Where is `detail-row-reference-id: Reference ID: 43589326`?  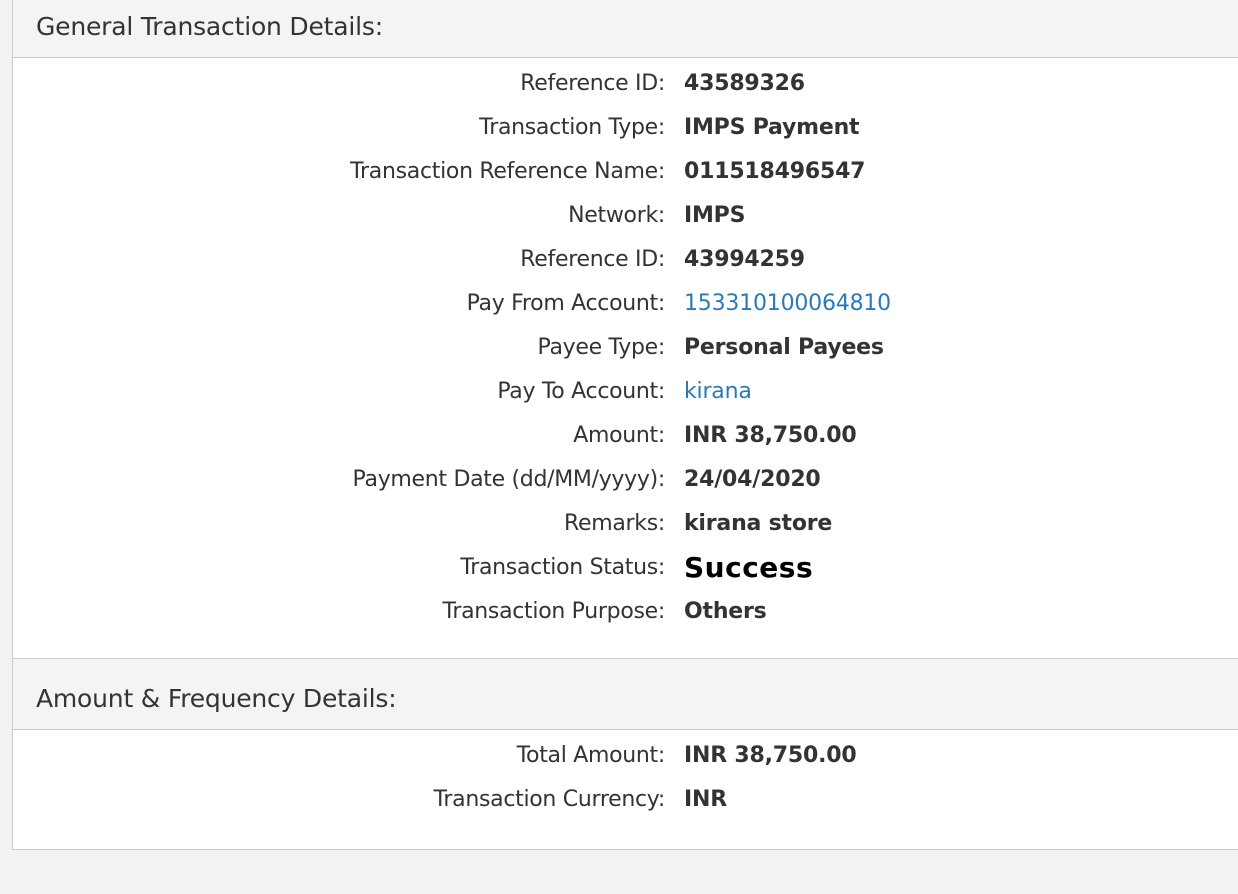 detail-row-reference-id: Reference ID: 43589326 is located at coordinates (625, 86).